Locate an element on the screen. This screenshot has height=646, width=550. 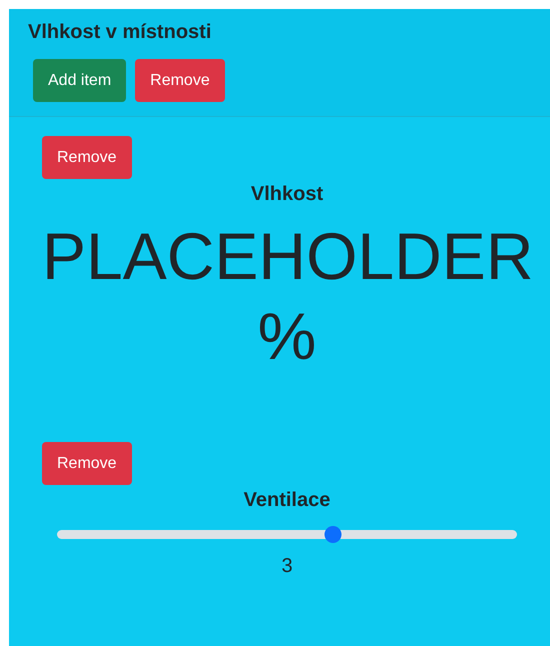
slider-value: 3 is located at coordinates (287, 566).